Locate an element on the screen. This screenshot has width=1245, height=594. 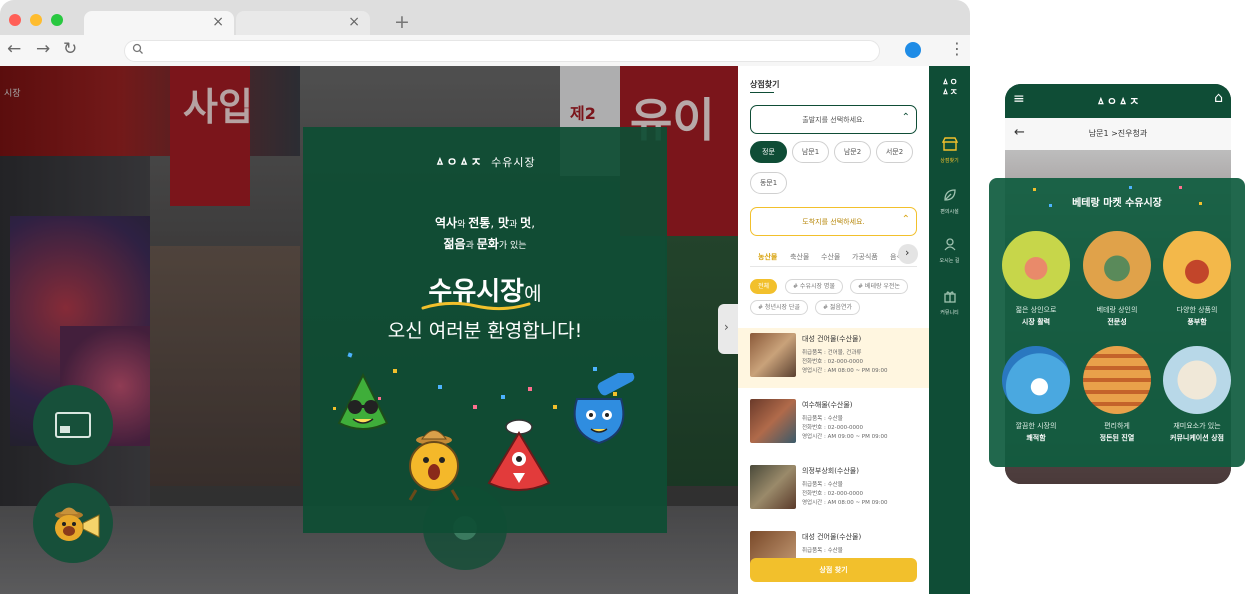
feature-title: 커뮤니케이션 상점 is located at coordinates (1197, 438).